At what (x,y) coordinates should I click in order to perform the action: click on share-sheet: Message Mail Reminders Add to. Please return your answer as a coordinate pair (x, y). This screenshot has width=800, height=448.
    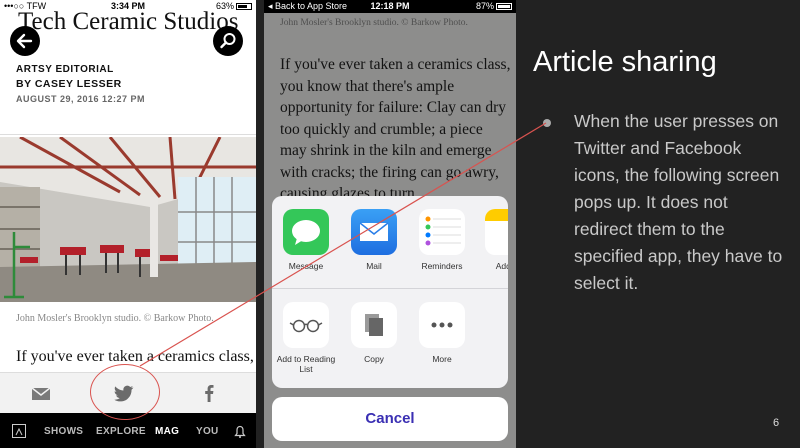
    Looking at the image, I should click on (390, 292).